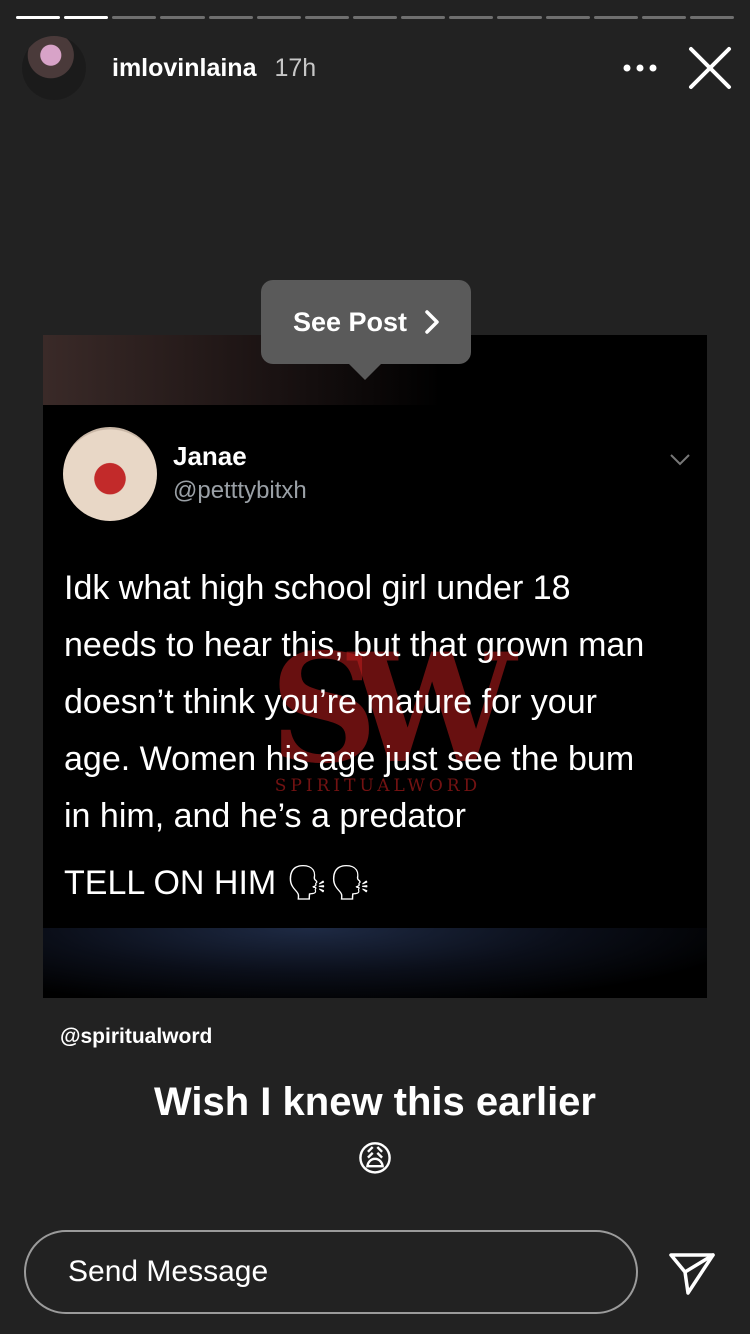 Image resolution: width=750 pixels, height=1334 pixels. I want to click on post-credit: @spiritualword, so click(136, 1037).